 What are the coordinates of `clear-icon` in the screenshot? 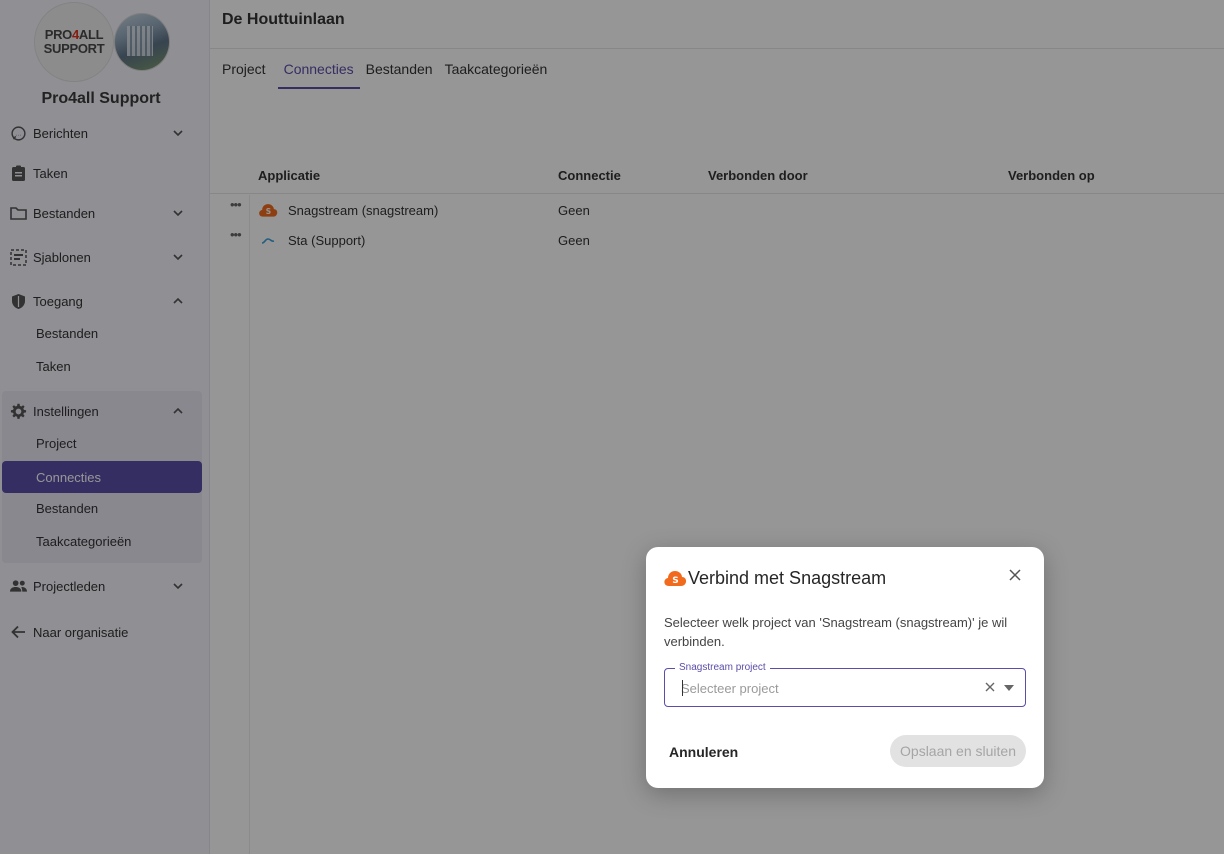 It's located at (990, 687).